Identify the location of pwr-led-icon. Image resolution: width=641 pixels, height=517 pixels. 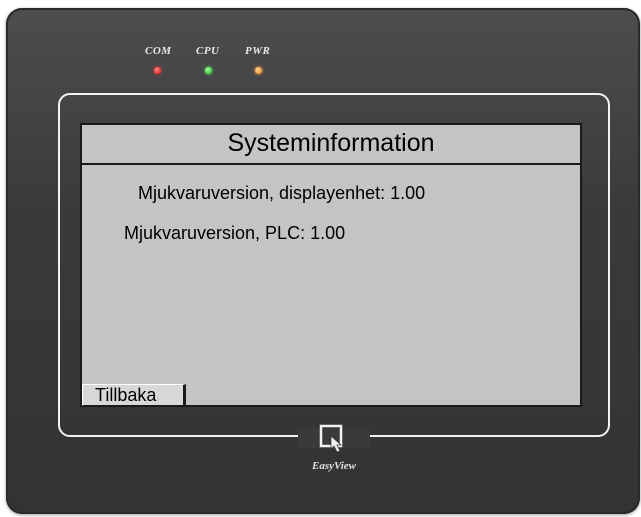
(258, 70).